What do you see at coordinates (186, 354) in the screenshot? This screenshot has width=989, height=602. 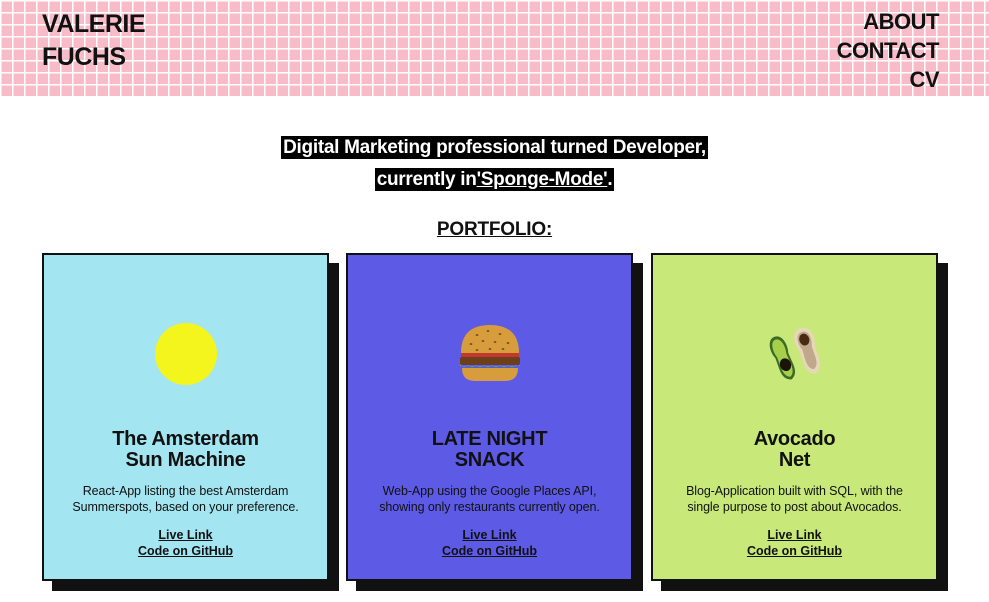 I see `sun-icon` at bounding box center [186, 354].